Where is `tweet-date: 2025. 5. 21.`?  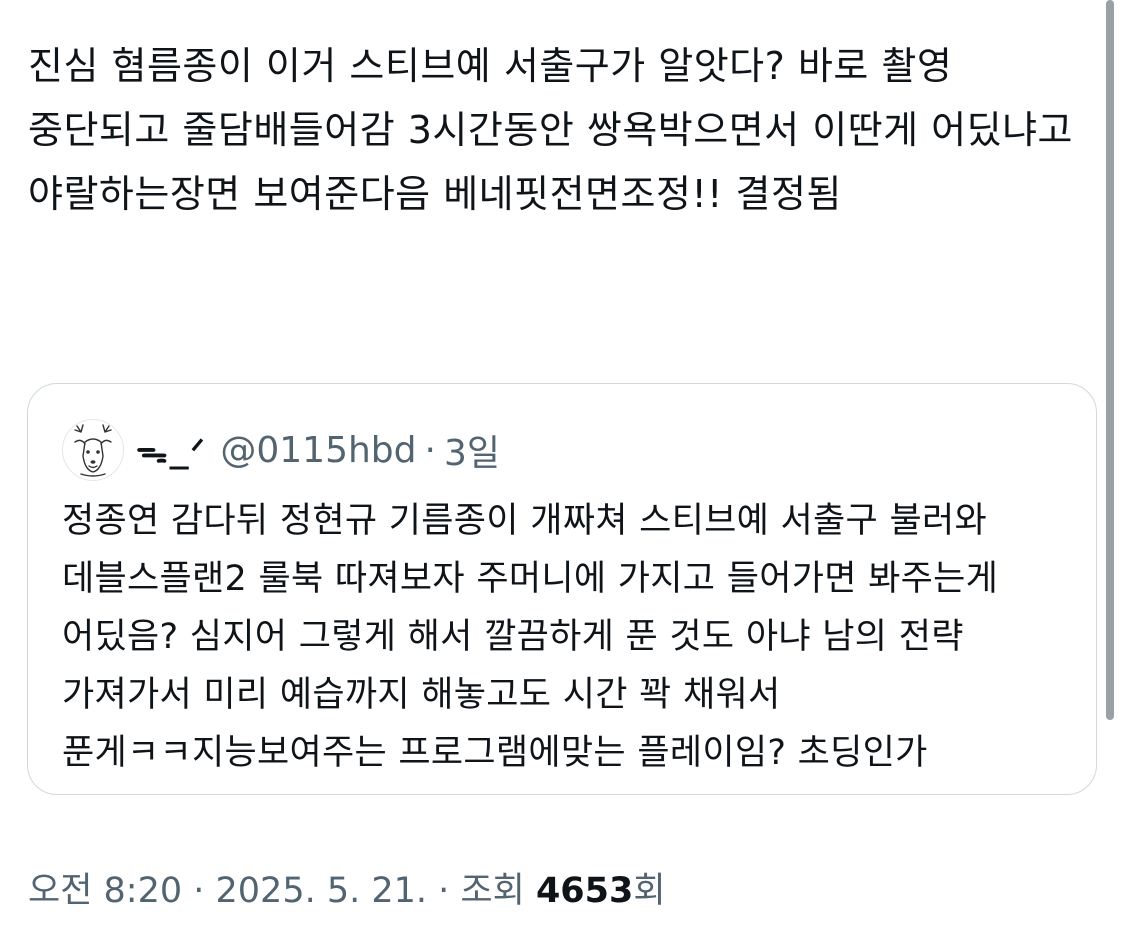
tweet-date: 2025. 5. 21. is located at coordinates (322, 891).